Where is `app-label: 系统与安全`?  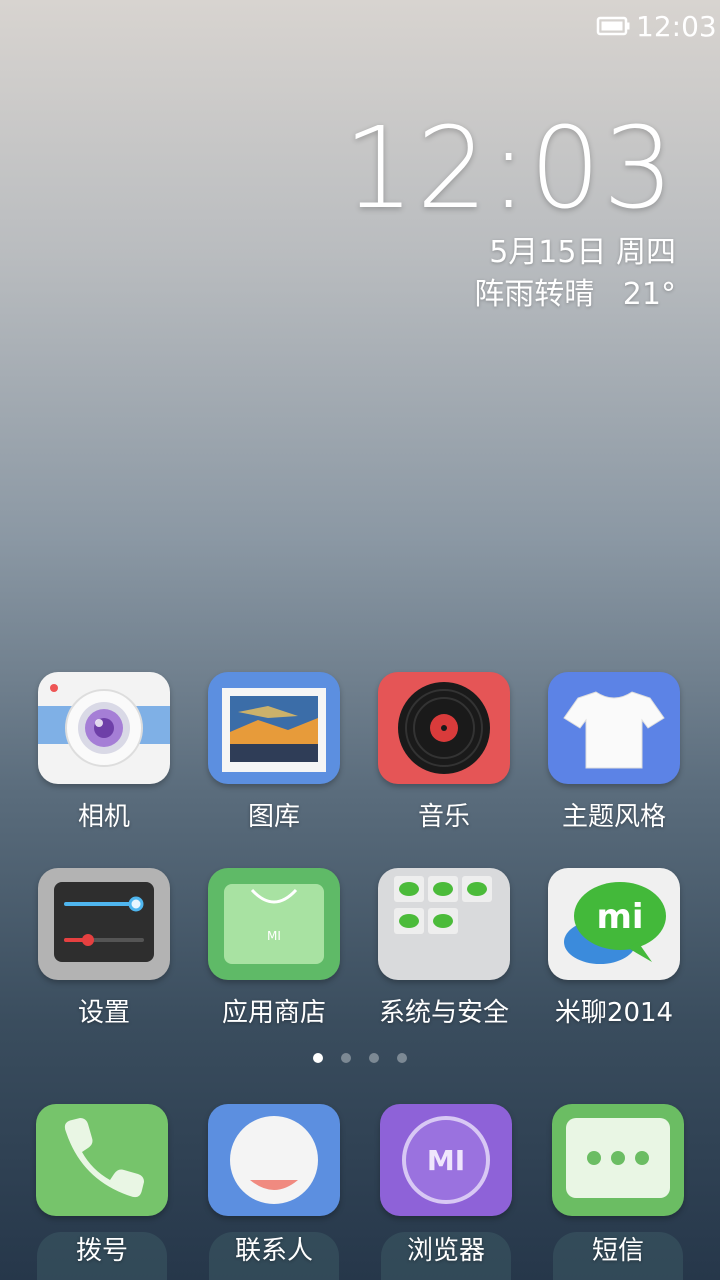 app-label: 系统与安全 is located at coordinates (443, 1013).